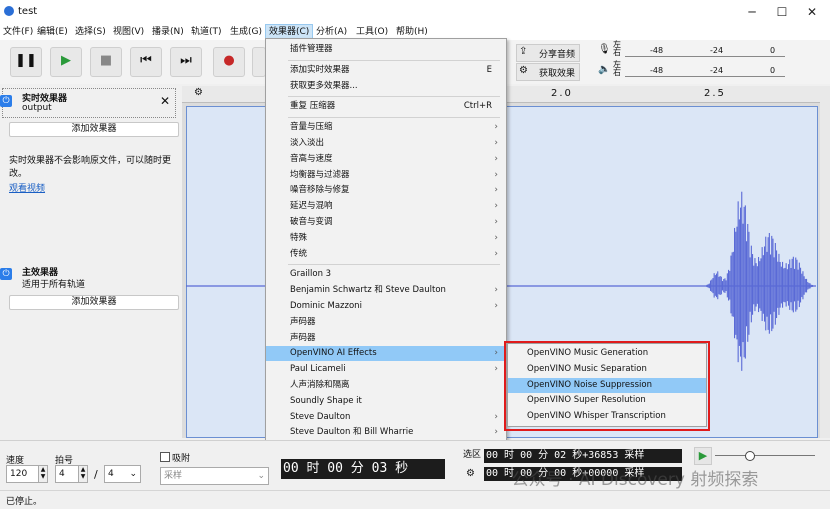 This screenshot has width=830, height=509. Describe the element at coordinates (386, 222) in the screenshot. I see `effect-menu-item: 破音与变调 ›` at that location.